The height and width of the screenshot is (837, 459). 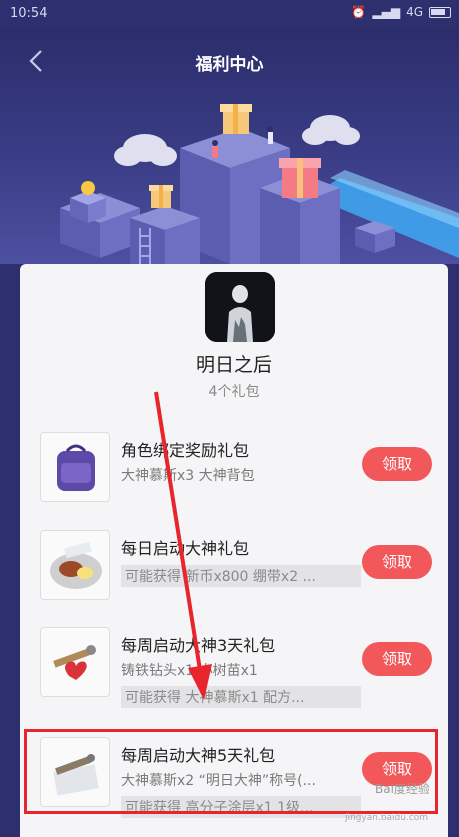 I want to click on tools-heart-icon, so click(x=74, y=662).